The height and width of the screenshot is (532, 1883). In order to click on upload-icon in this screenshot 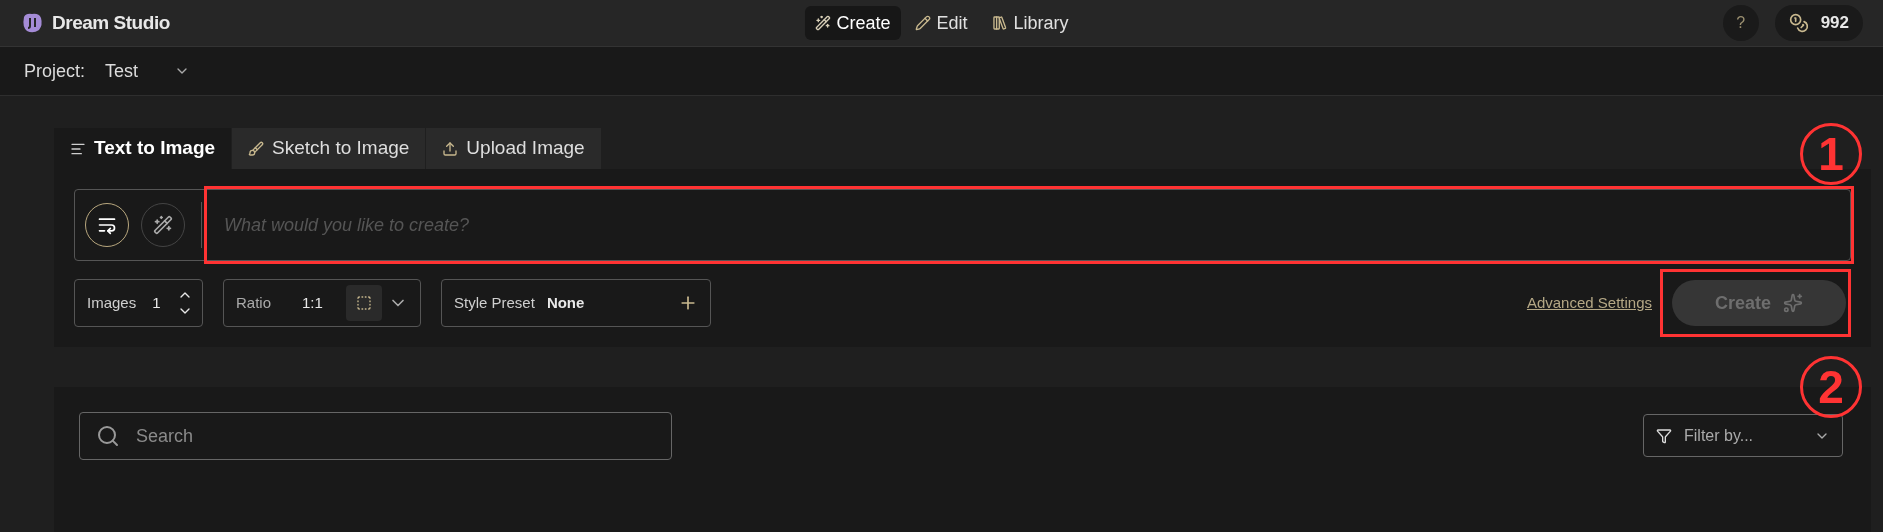, I will do `click(450, 148)`.